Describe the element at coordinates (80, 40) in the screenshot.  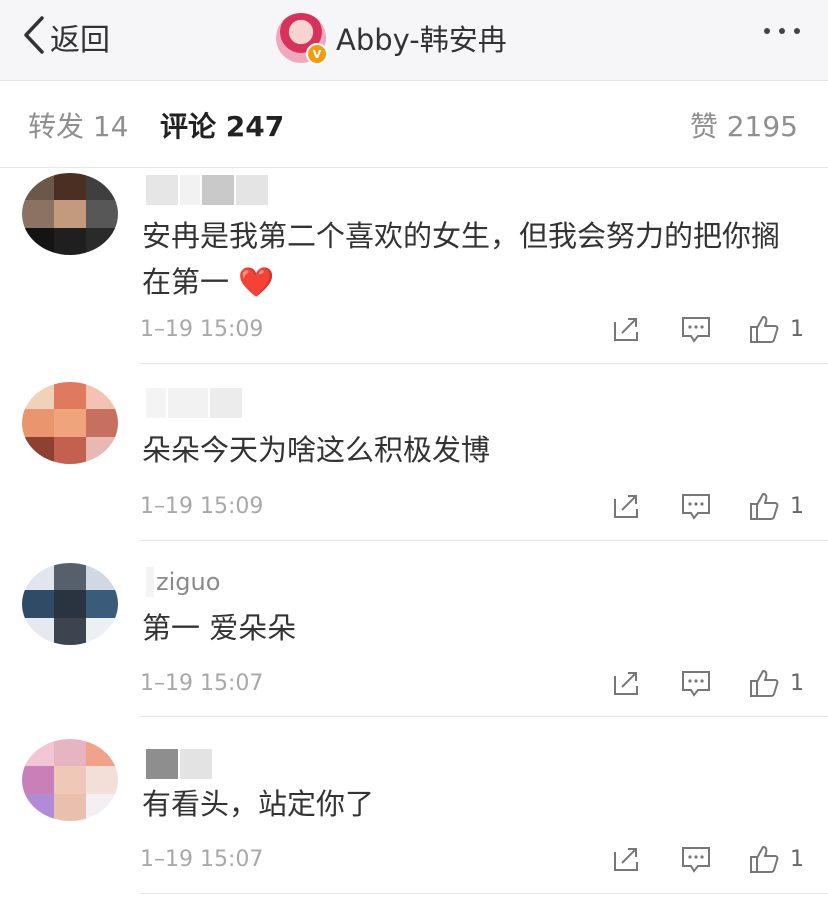
I see `back-label: 返回` at that location.